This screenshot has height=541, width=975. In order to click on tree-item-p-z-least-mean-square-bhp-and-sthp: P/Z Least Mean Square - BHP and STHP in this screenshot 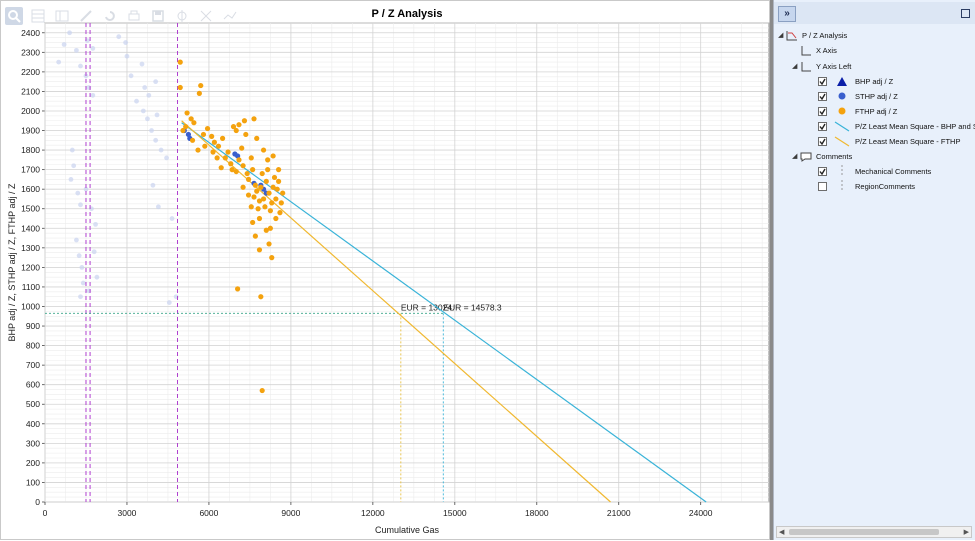, I will do `click(896, 126)`.